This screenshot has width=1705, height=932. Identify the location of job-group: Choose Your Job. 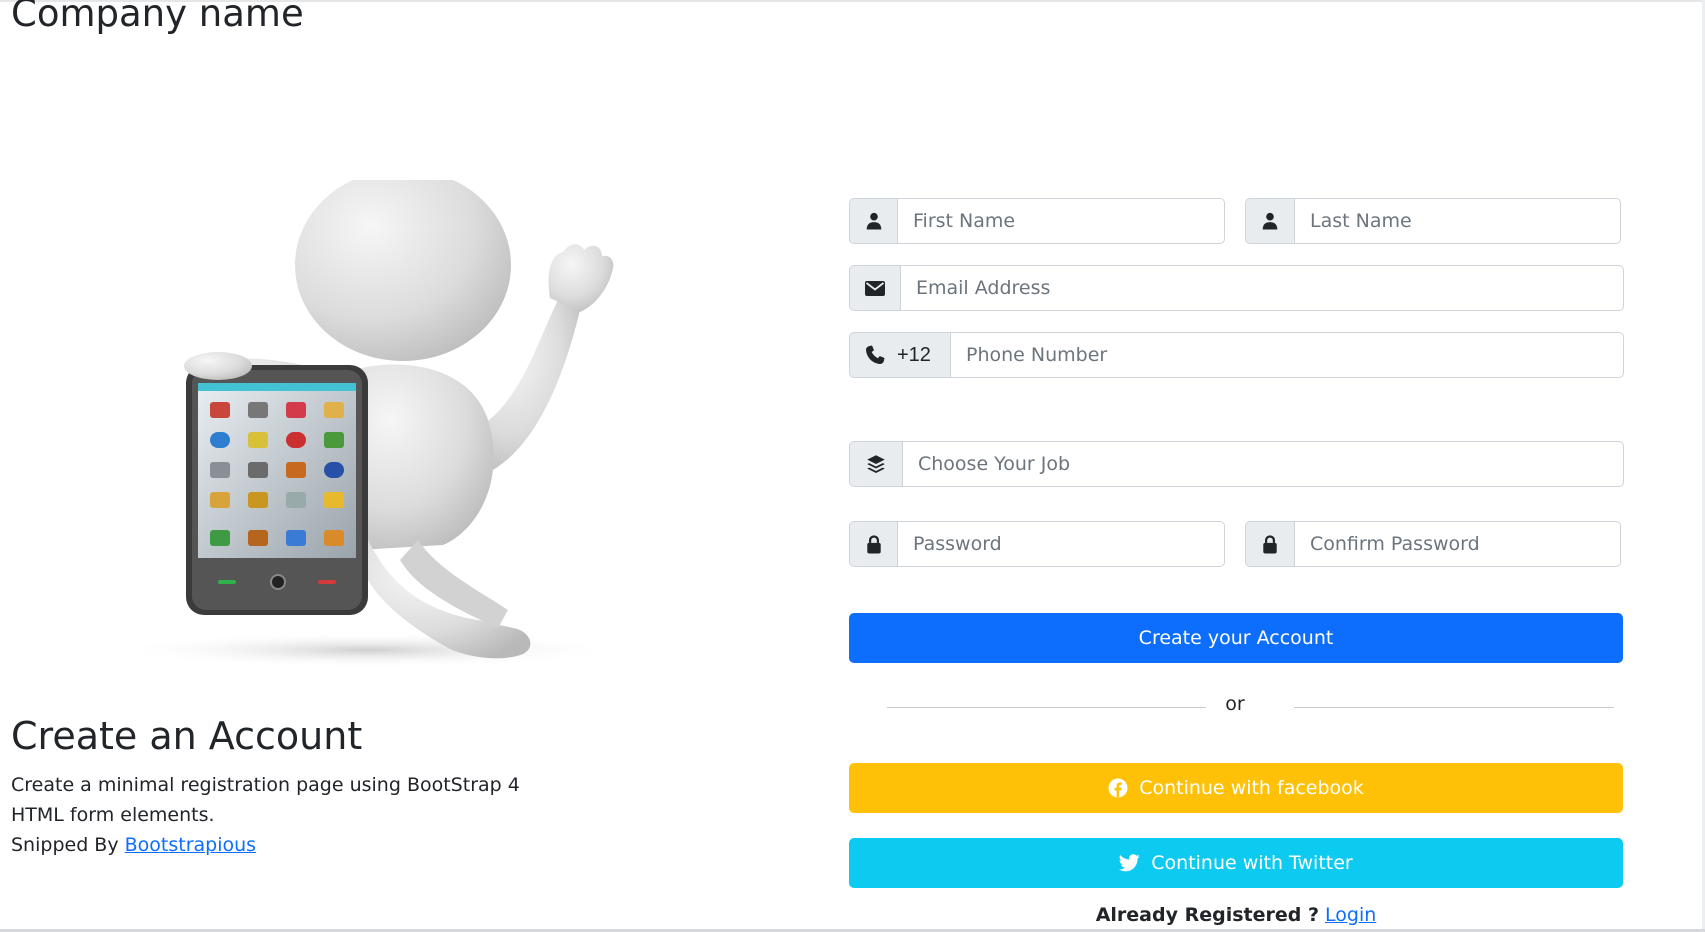
(1236, 464).